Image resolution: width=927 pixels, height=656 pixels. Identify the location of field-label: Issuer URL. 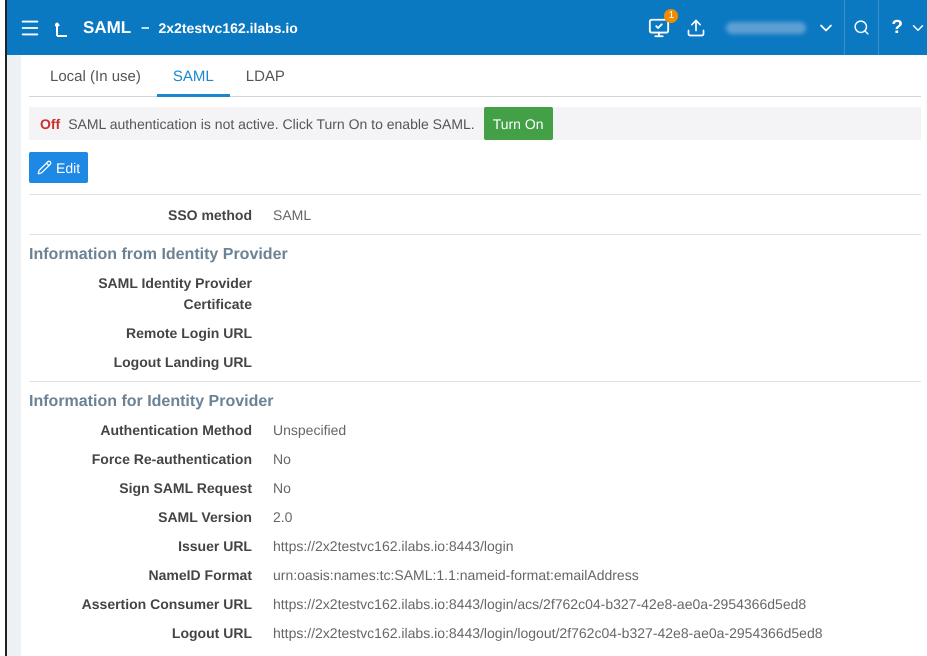
(214, 546).